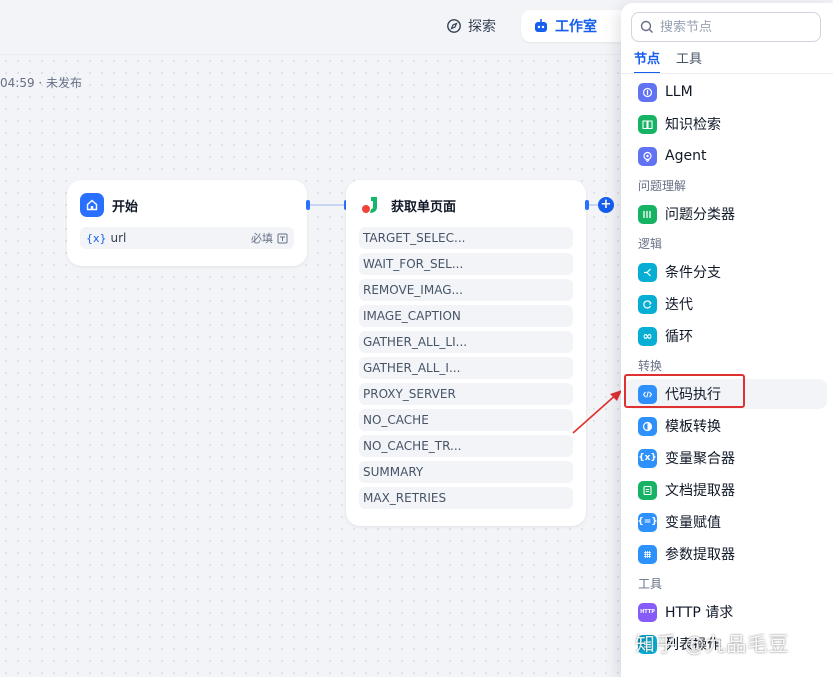 This screenshot has height=677, width=833. I want to click on node-item-agent: Agent, so click(726, 156).